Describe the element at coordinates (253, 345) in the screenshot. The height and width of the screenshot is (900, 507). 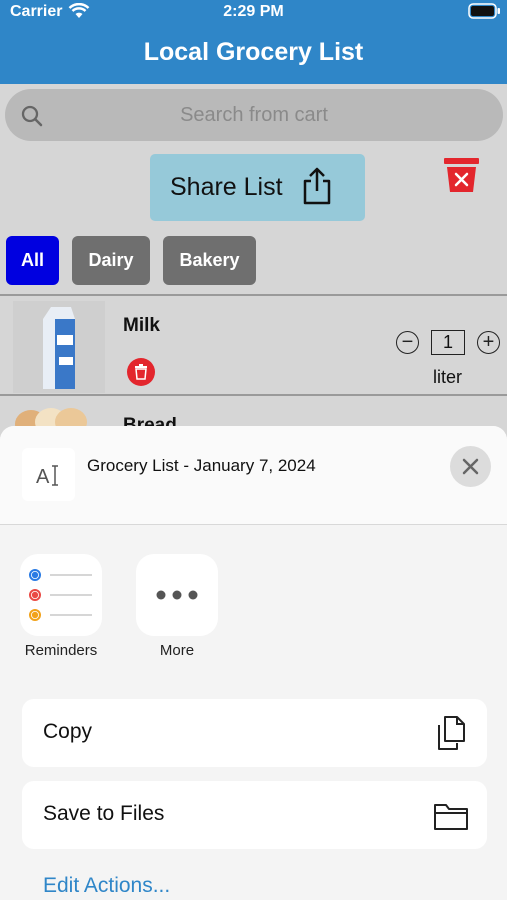
I see `list-item: Milk − 1 + liter` at that location.